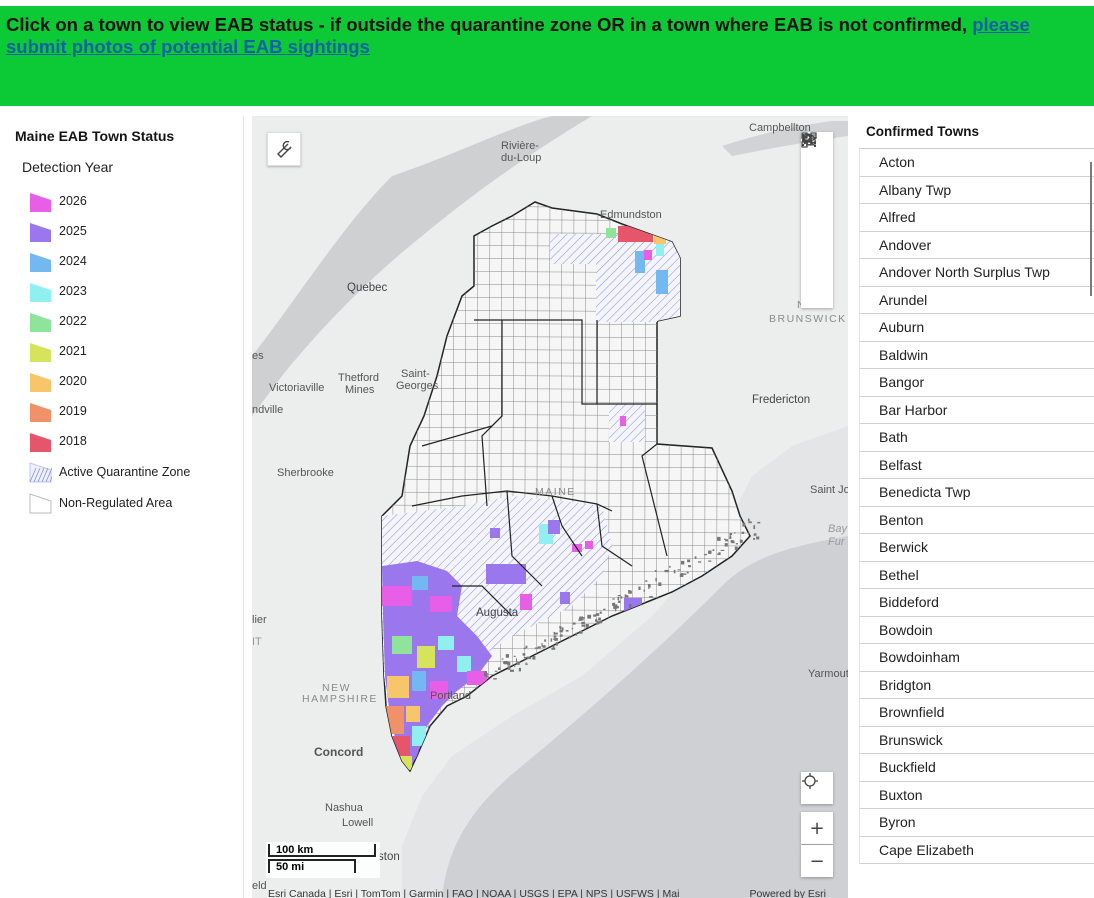  What do you see at coordinates (976, 273) in the screenshot?
I see `town-item: Andover North Surplus Twp` at bounding box center [976, 273].